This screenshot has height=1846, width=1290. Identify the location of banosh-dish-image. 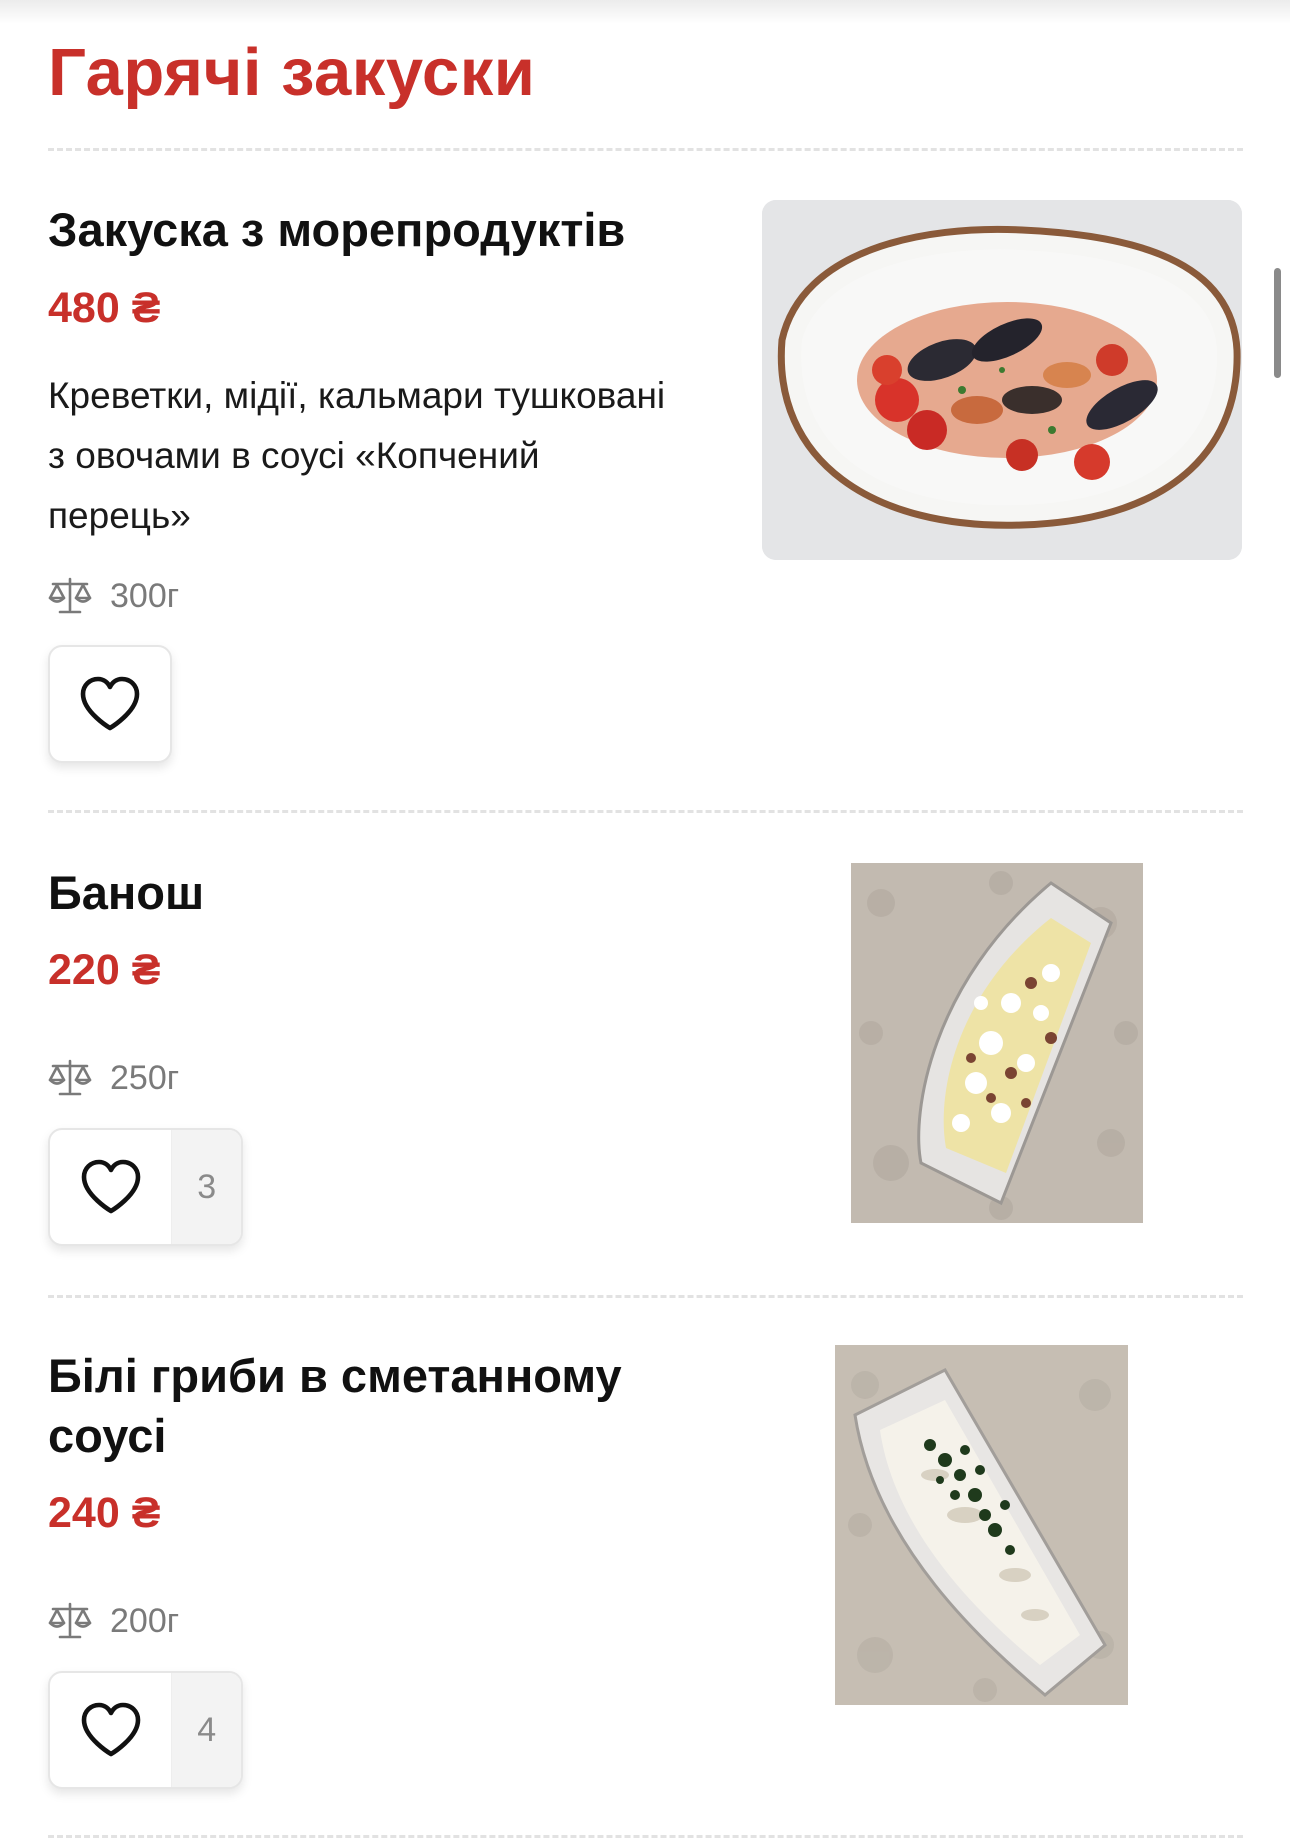
(997, 1043).